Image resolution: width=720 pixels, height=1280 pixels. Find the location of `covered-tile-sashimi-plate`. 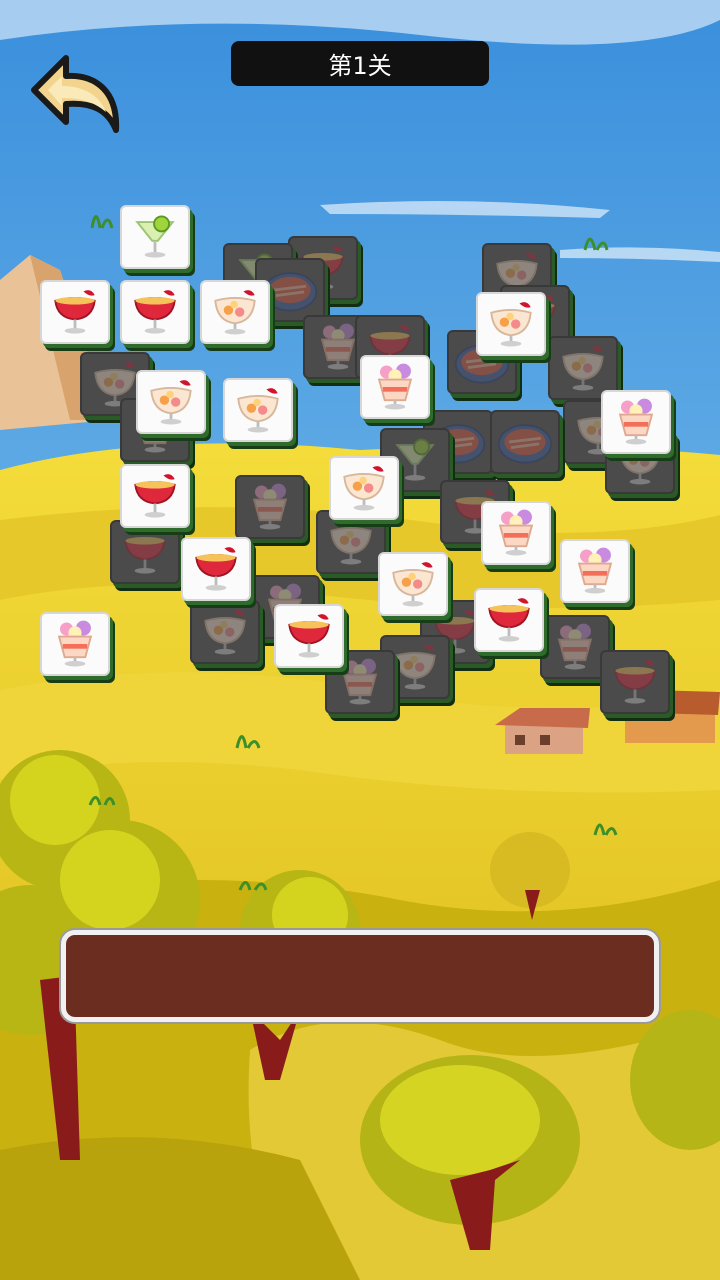

covered-tile-sashimi-plate is located at coordinates (525, 442).